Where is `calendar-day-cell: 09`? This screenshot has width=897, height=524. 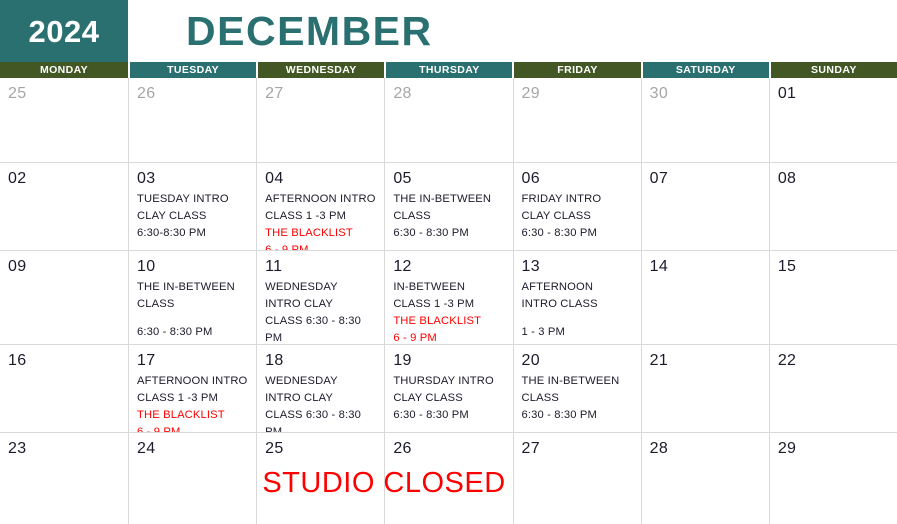
calendar-day-cell: 09 is located at coordinates (64, 297).